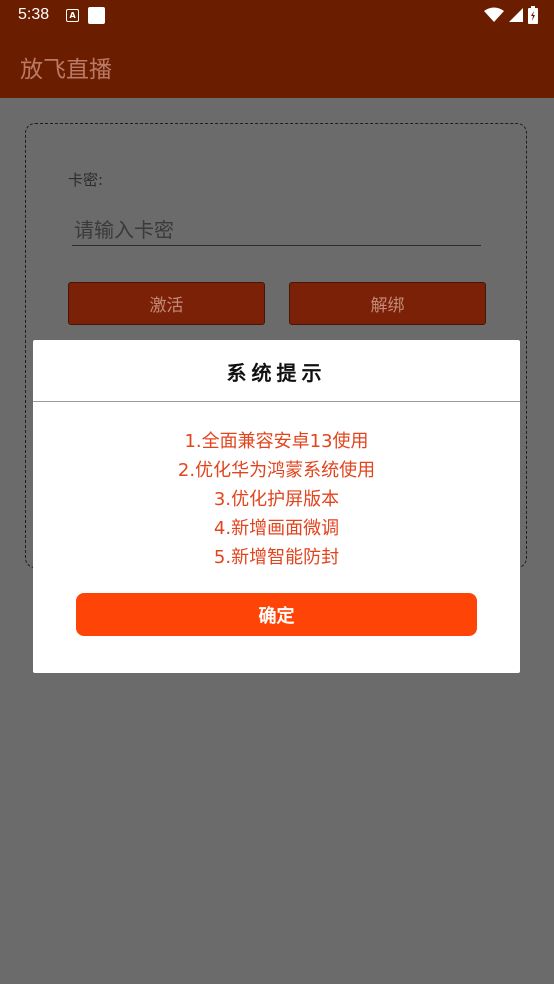 Image resolution: width=554 pixels, height=984 pixels. What do you see at coordinates (276, 557) in the screenshot?
I see `dialog-line: 5.新增智能防封` at bounding box center [276, 557].